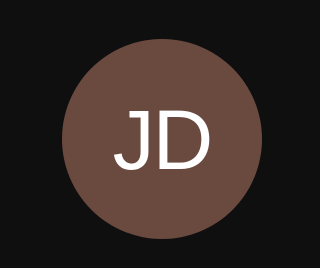  Describe the element at coordinates (282, 120) in the screenshot. I see `clipped-channel-handle` at that location.